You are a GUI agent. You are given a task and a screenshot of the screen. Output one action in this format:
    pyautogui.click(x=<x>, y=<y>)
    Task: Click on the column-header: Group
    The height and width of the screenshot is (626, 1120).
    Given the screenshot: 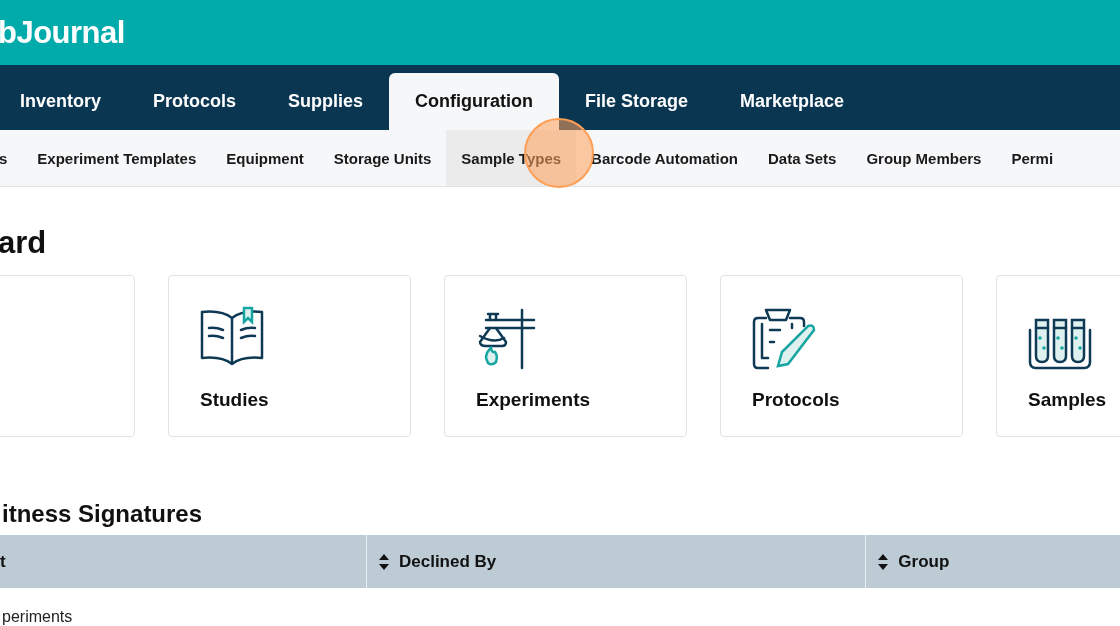 What is the action you would take?
    pyautogui.click(x=992, y=561)
    